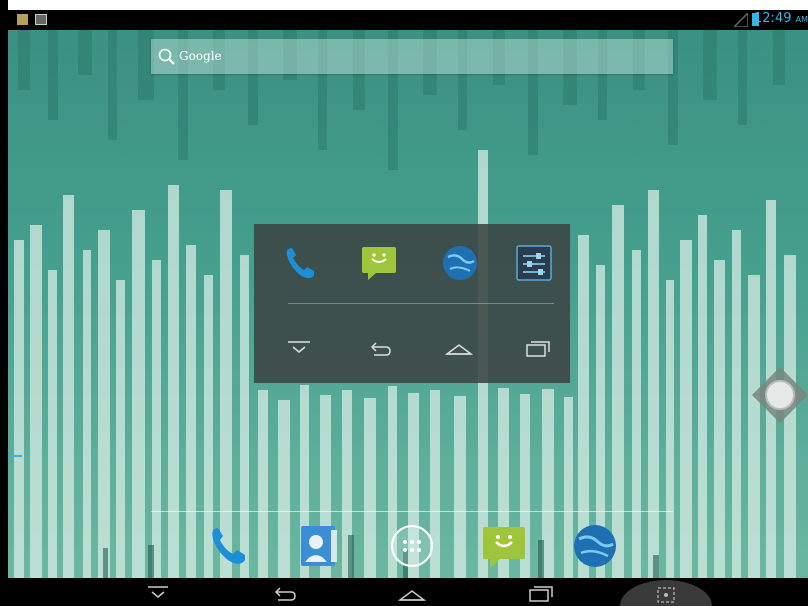 The image size is (808, 606). What do you see at coordinates (22, 19) in the screenshot?
I see `notification-icon` at bounding box center [22, 19].